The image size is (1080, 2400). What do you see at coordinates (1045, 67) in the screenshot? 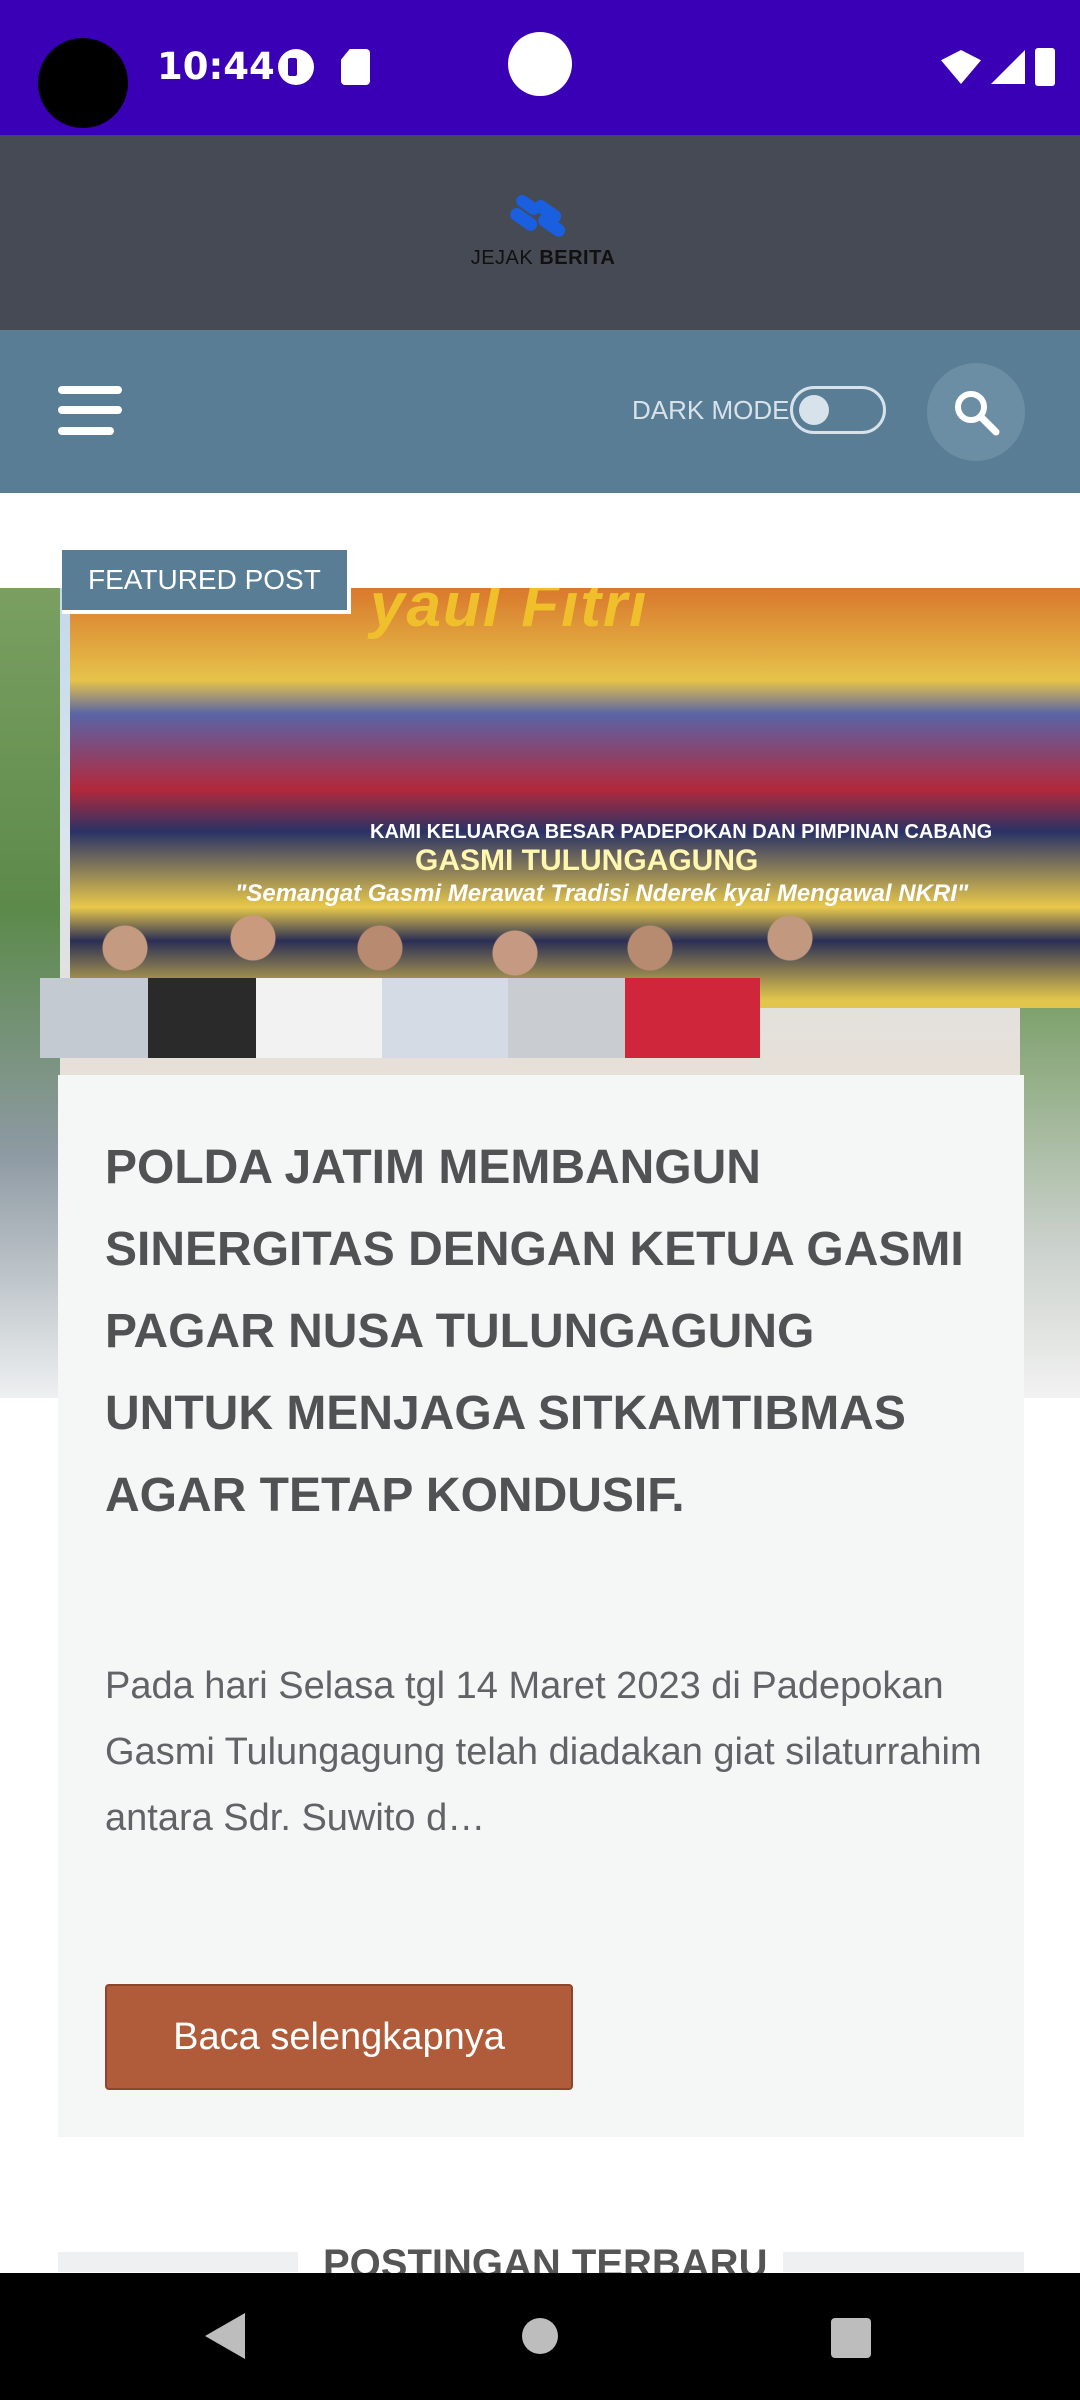
I see `battery-icon` at bounding box center [1045, 67].